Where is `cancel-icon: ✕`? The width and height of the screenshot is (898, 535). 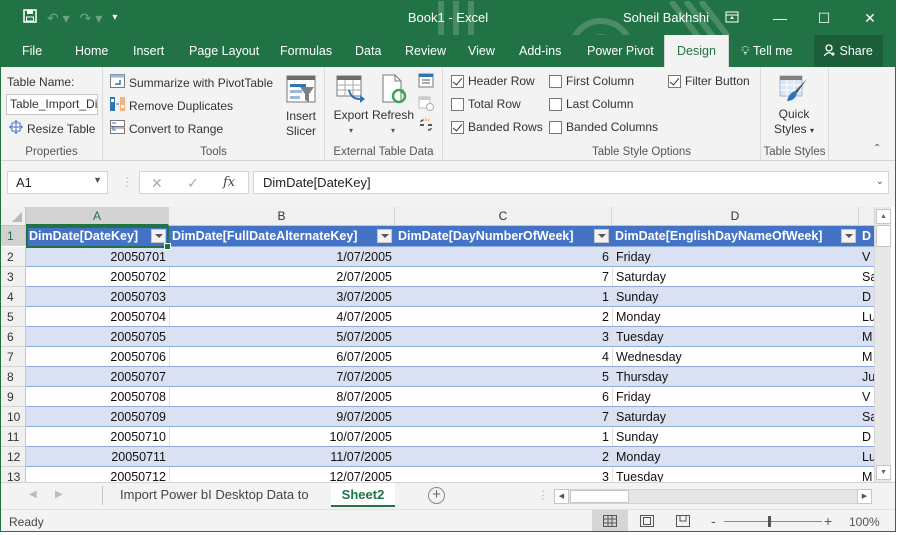 cancel-icon: ✕ is located at coordinates (157, 183).